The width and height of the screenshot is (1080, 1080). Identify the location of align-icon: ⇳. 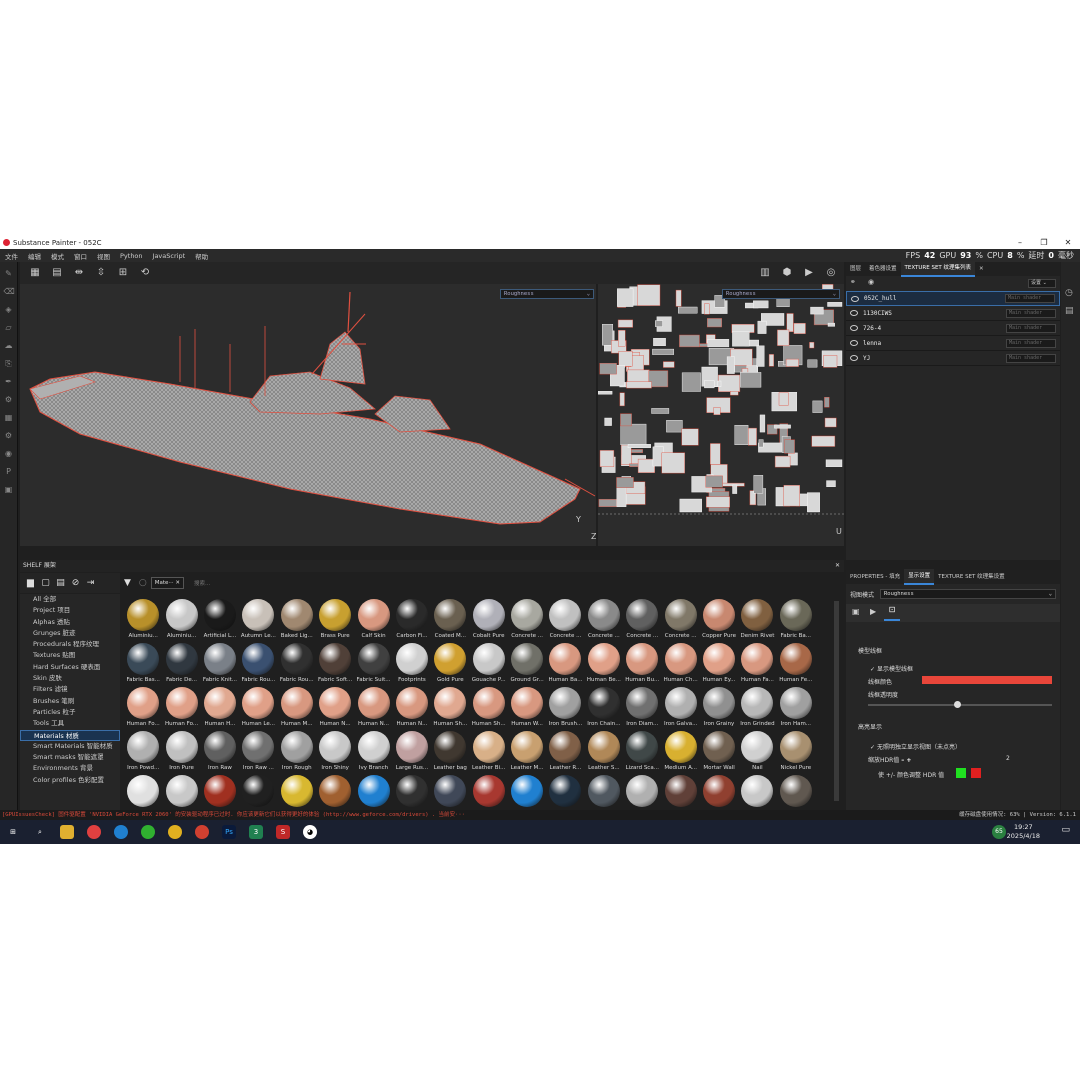
(101, 273).